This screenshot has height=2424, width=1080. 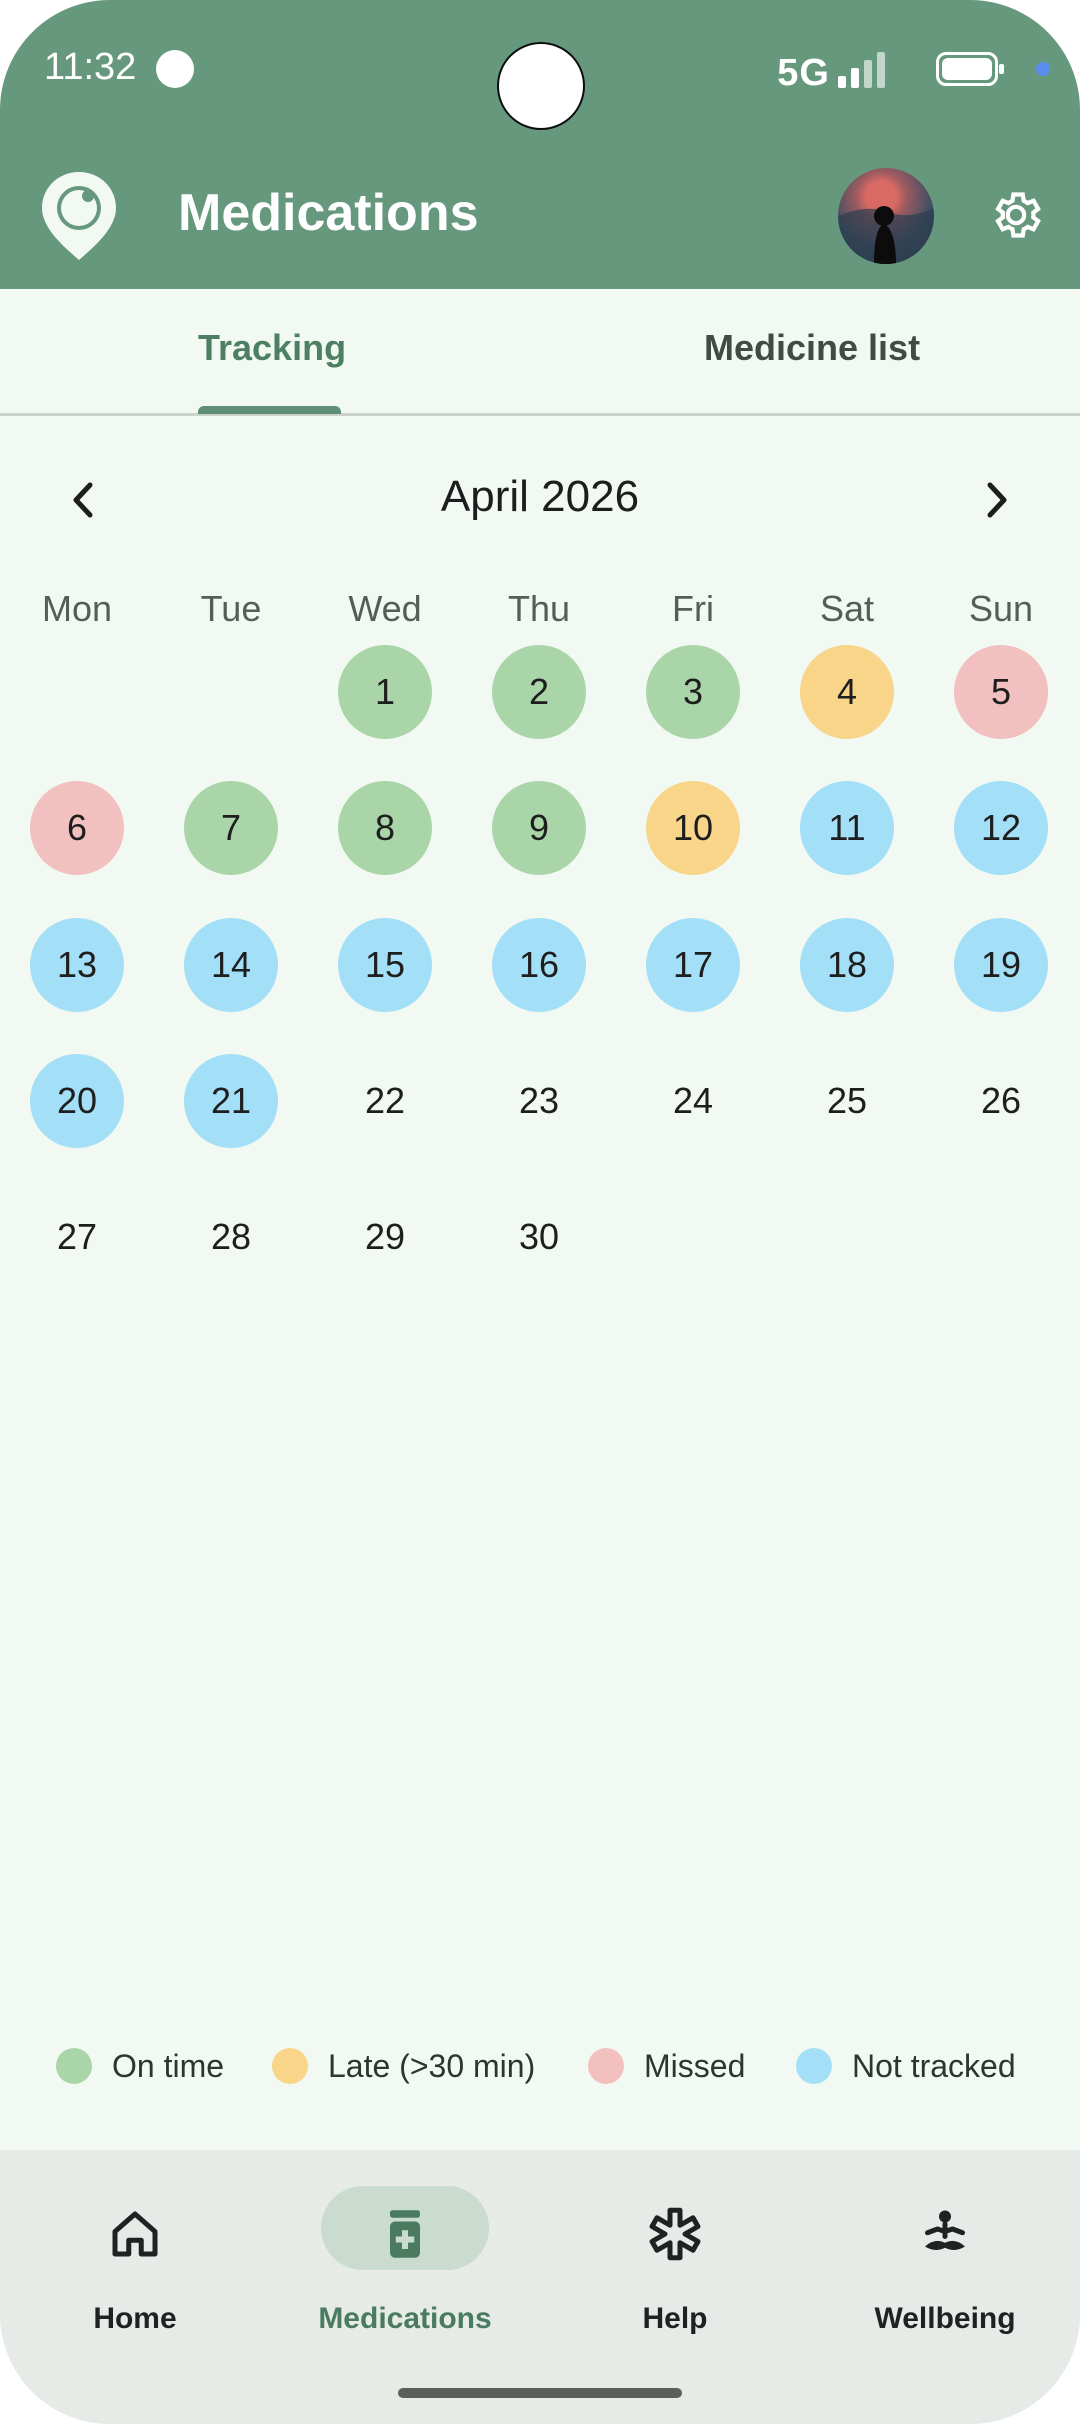 I want to click on tab-bar: Tracking Medicine list, so click(x=540, y=352).